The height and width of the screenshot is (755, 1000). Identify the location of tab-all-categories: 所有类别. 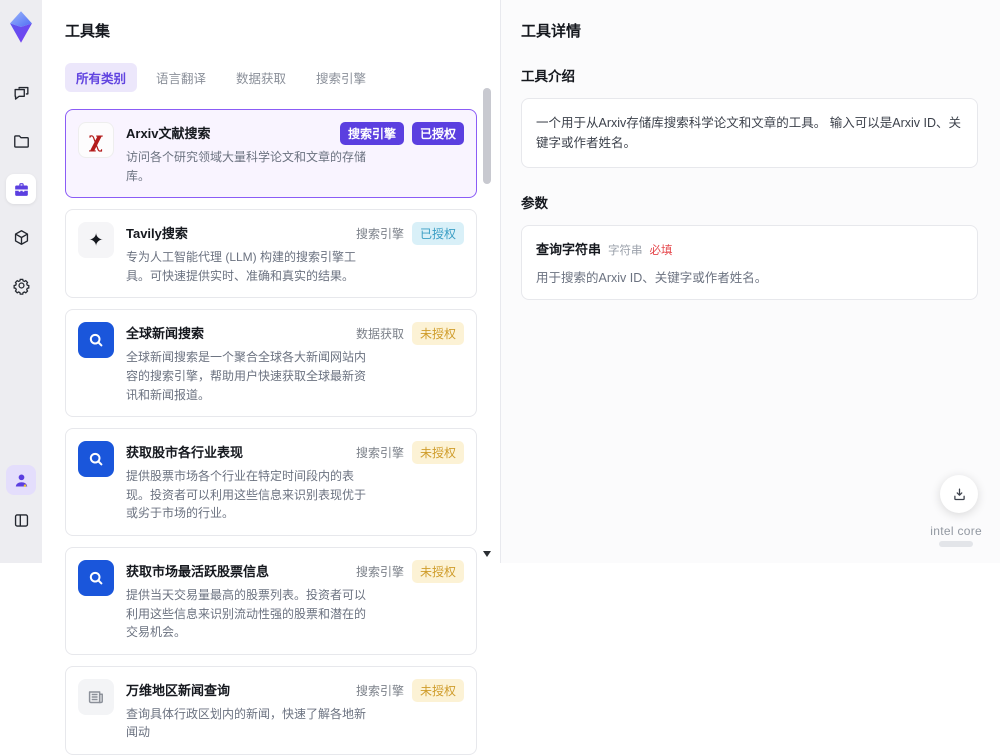
(101, 77).